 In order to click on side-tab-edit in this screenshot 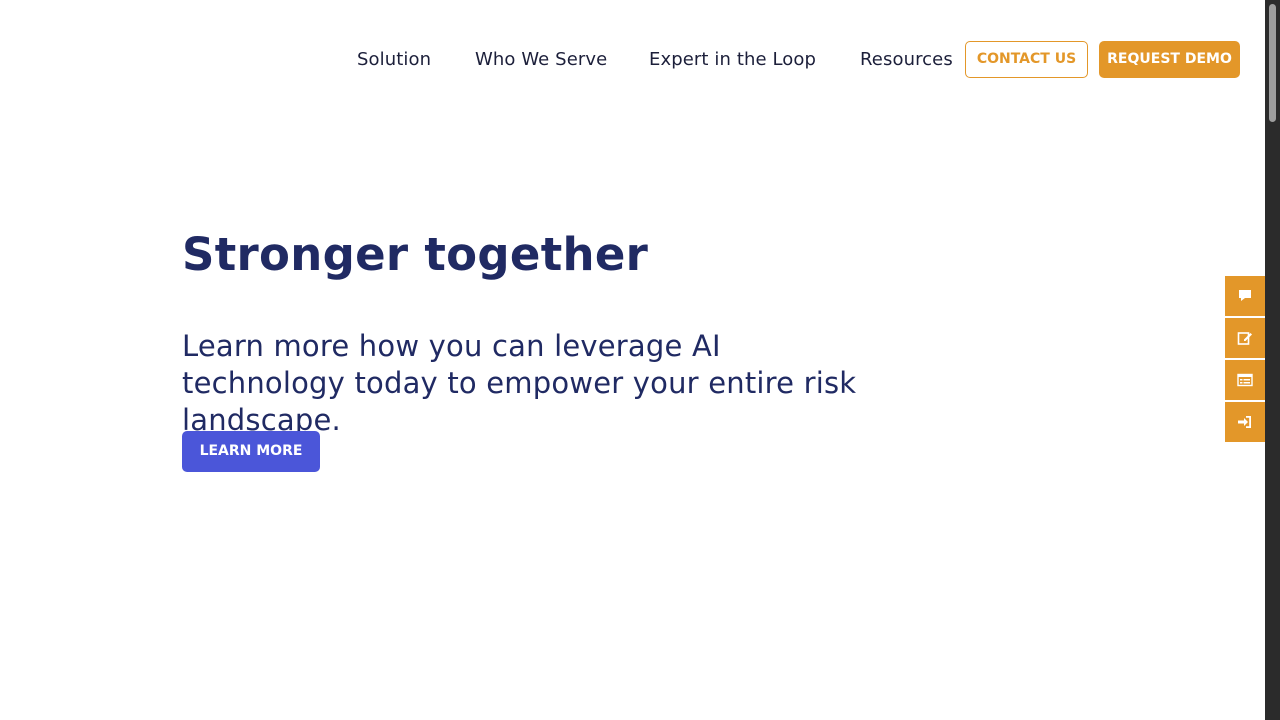, I will do `click(1245, 338)`.